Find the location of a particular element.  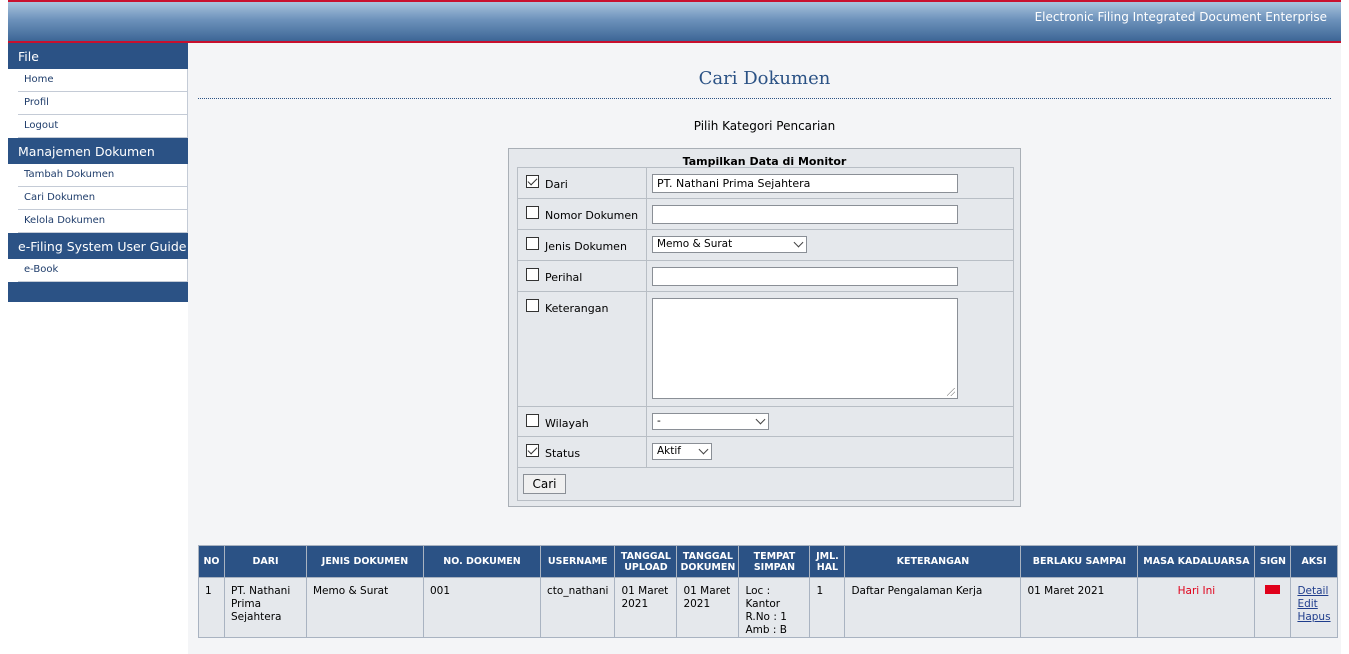

edit-link: Edit is located at coordinates (1313, 604).